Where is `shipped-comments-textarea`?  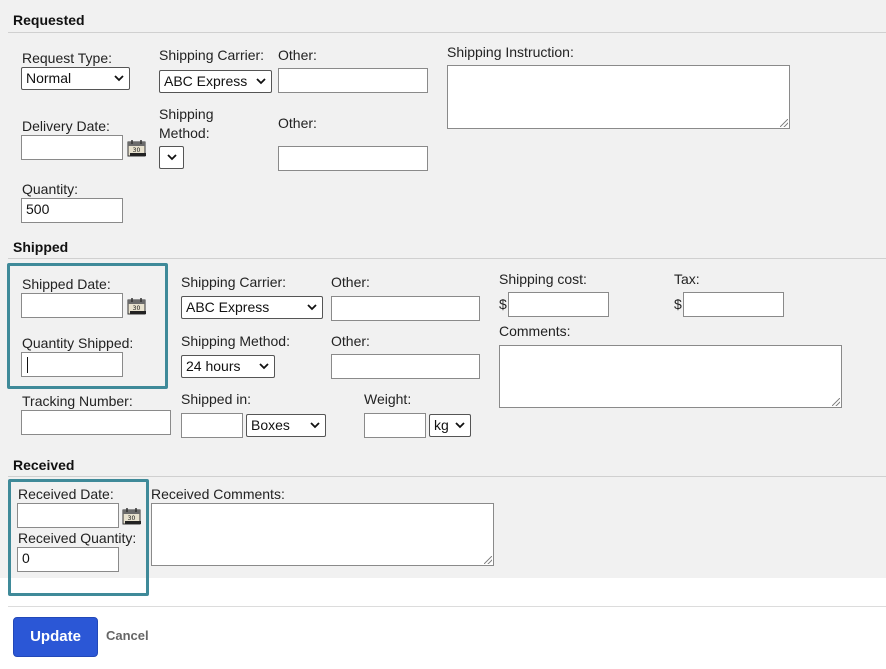 shipped-comments-textarea is located at coordinates (670, 376).